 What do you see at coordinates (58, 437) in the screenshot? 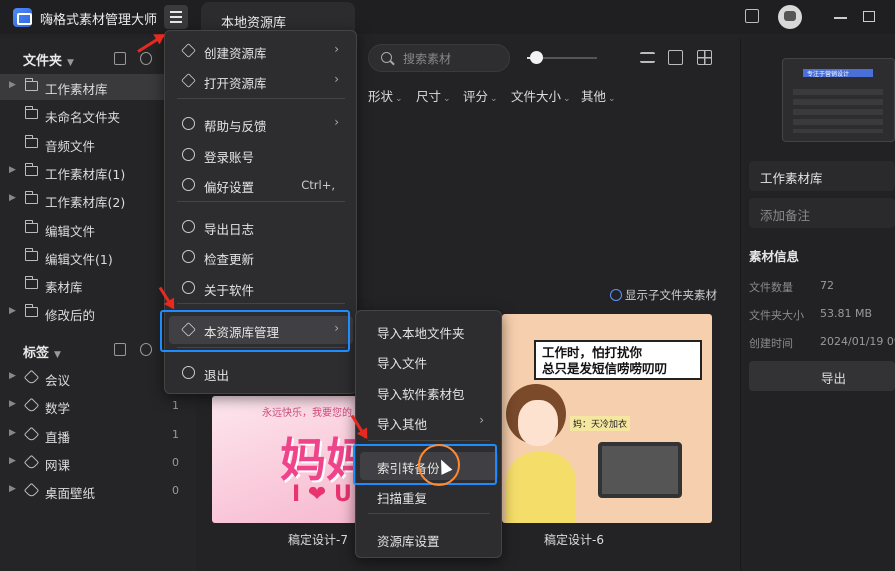
I see `tag-label: 直播` at bounding box center [58, 437].